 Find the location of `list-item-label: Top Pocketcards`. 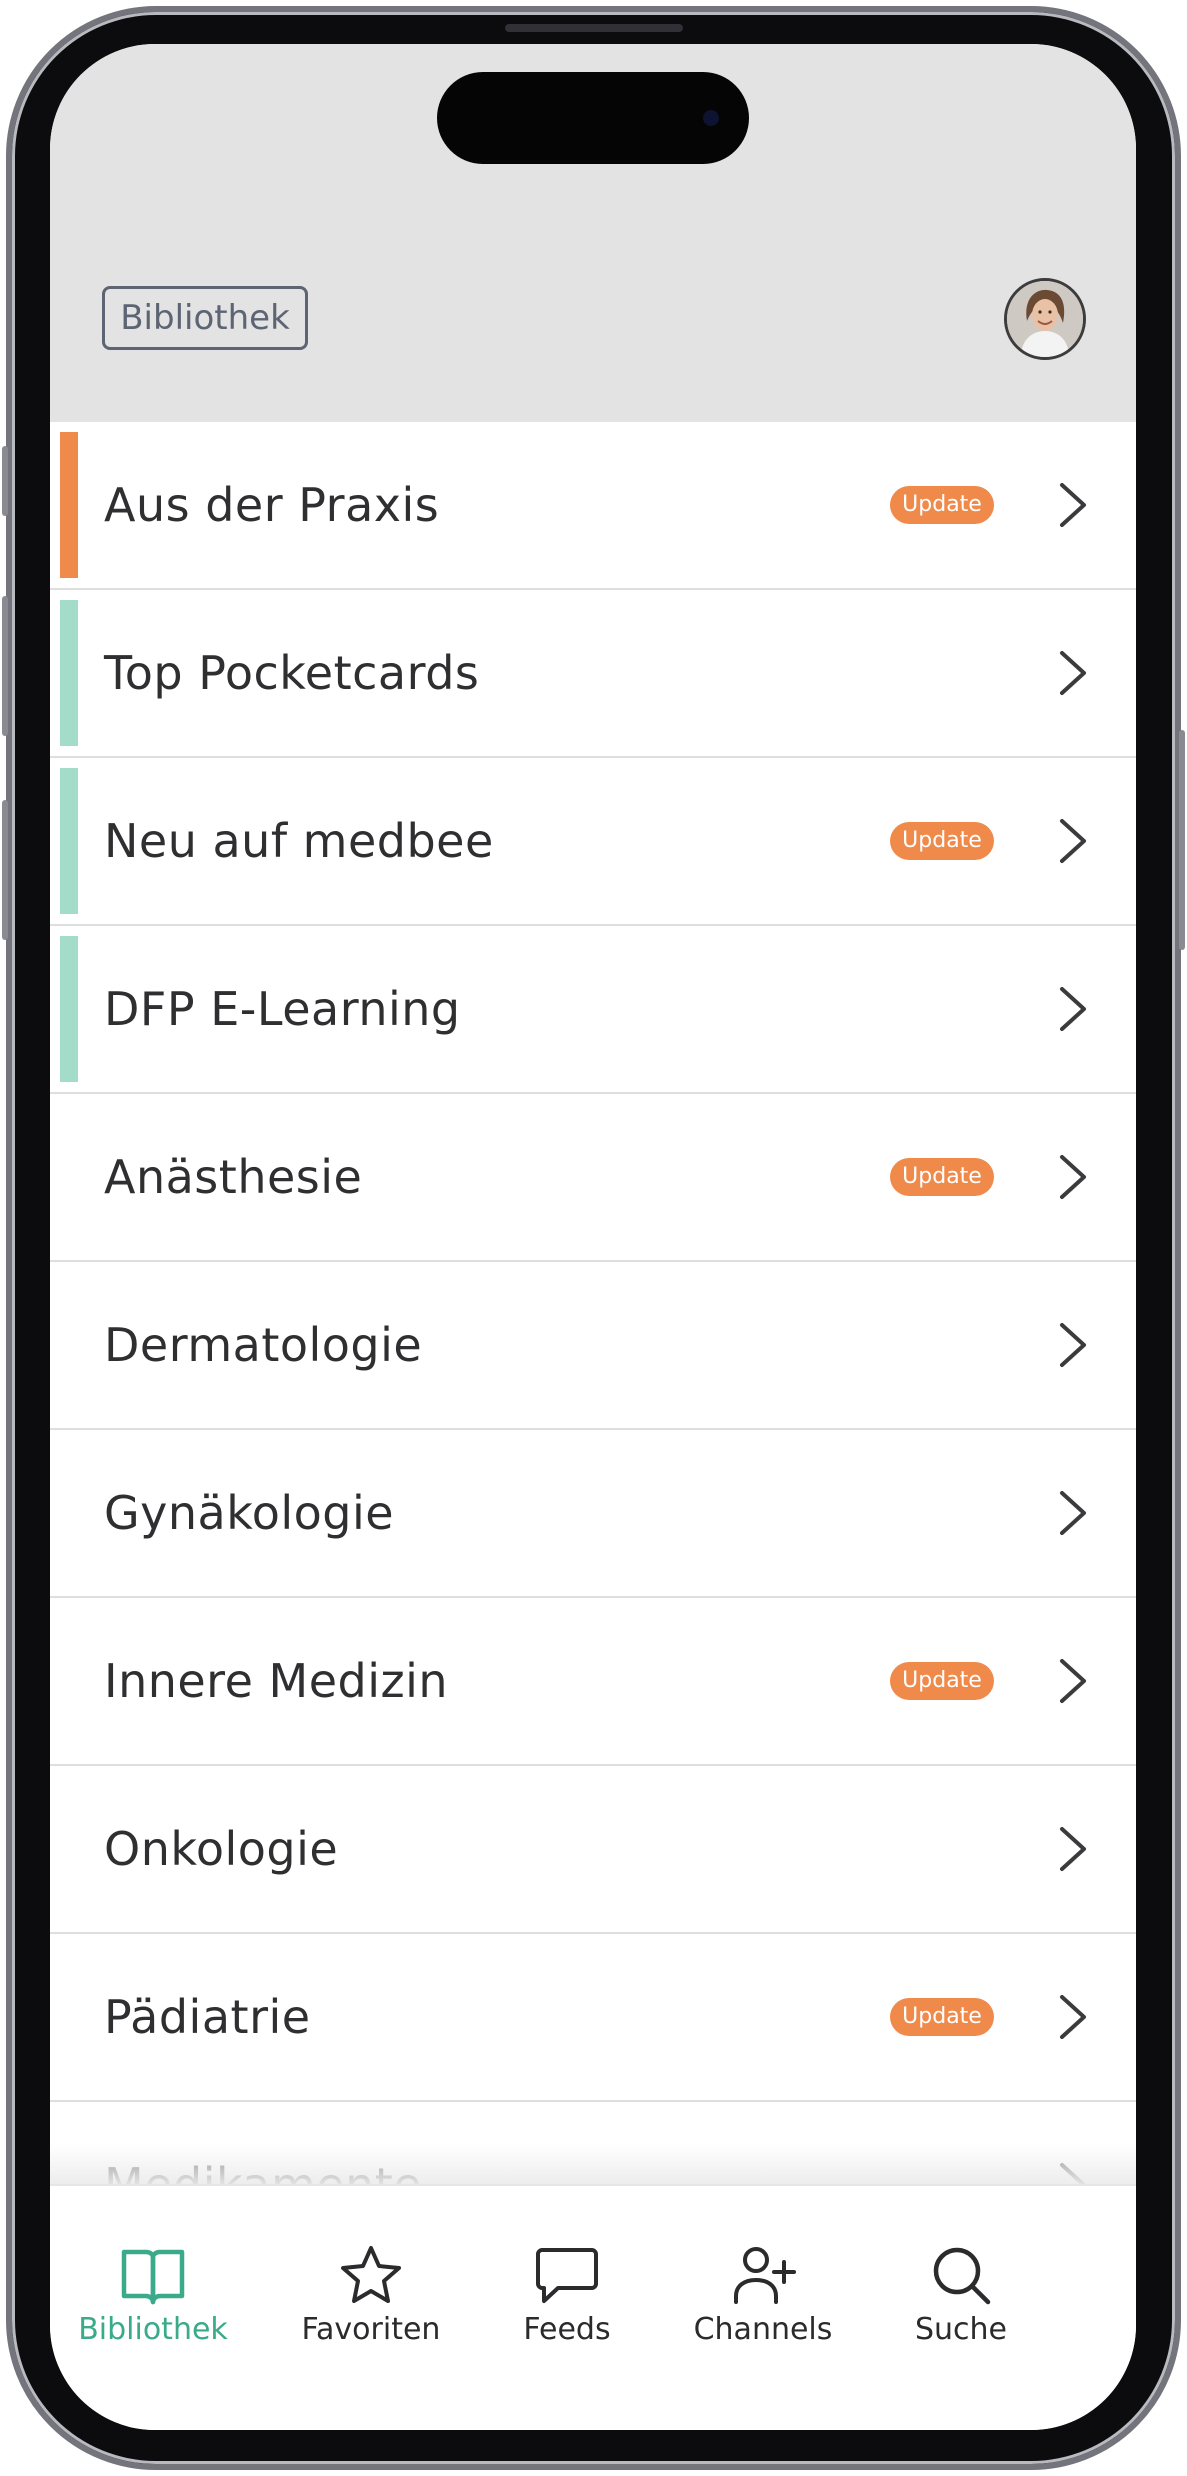

list-item-label: Top Pocketcards is located at coordinates (292, 673).